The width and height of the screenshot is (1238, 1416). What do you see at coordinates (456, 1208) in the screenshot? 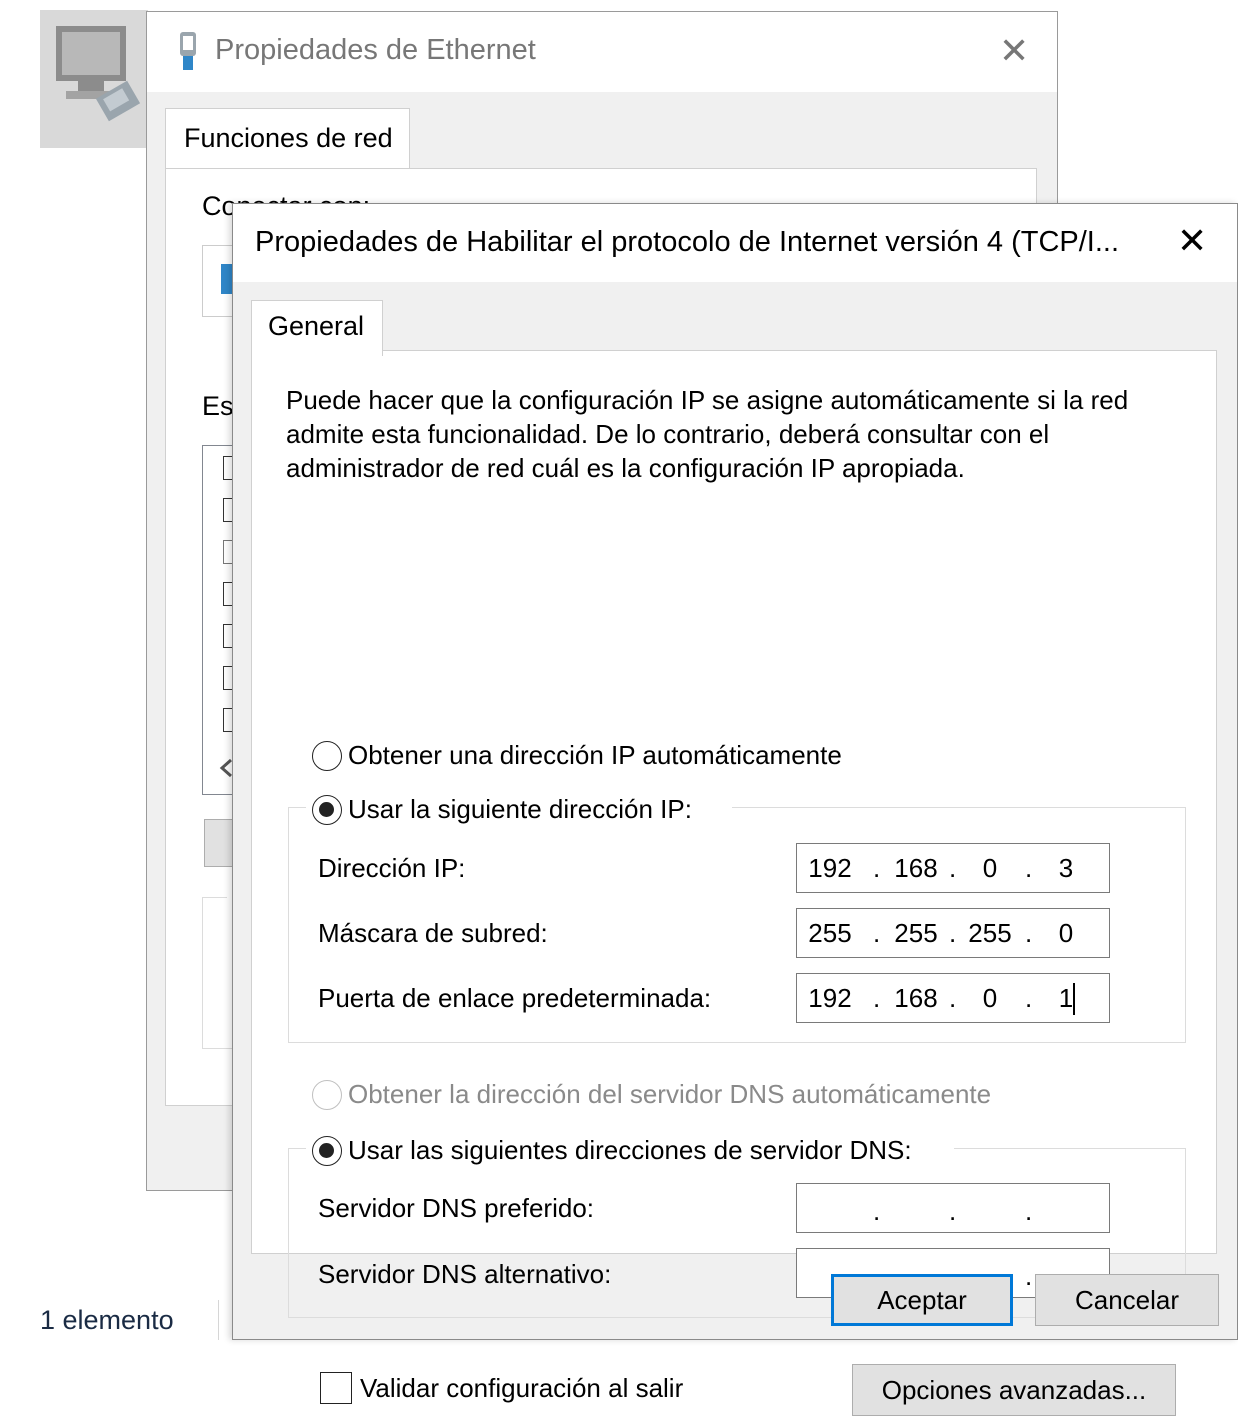
I see `preferred-dns-label: Servidor DNS preferido:` at bounding box center [456, 1208].